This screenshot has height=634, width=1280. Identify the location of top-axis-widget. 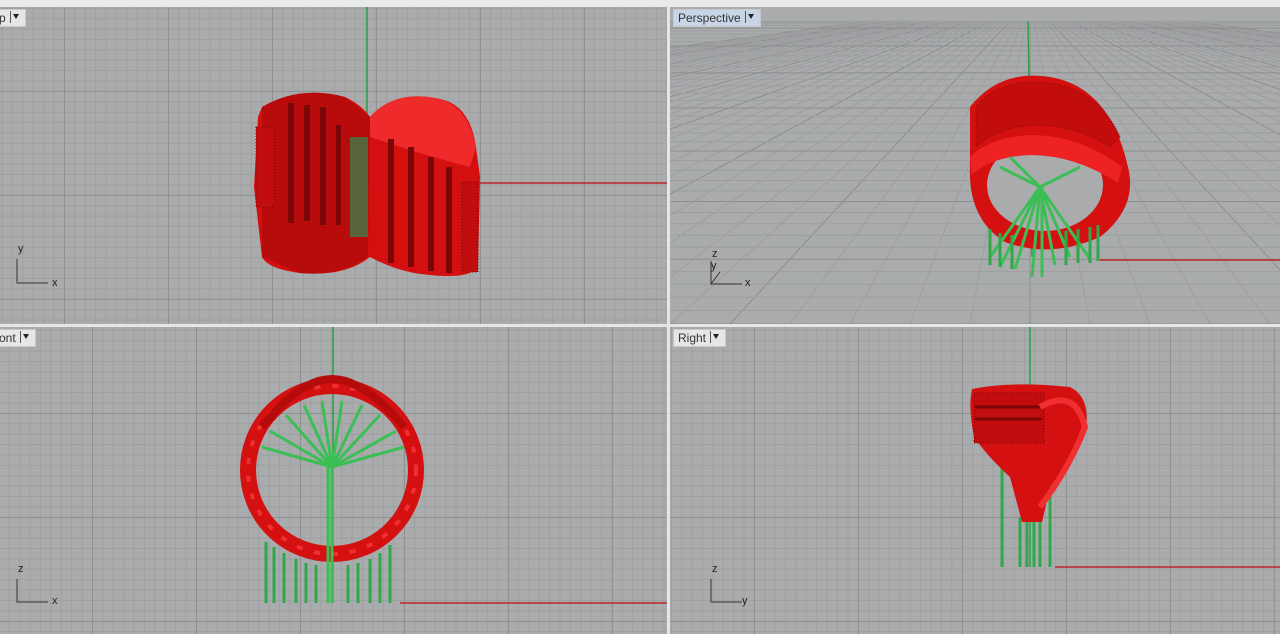
(32, 271).